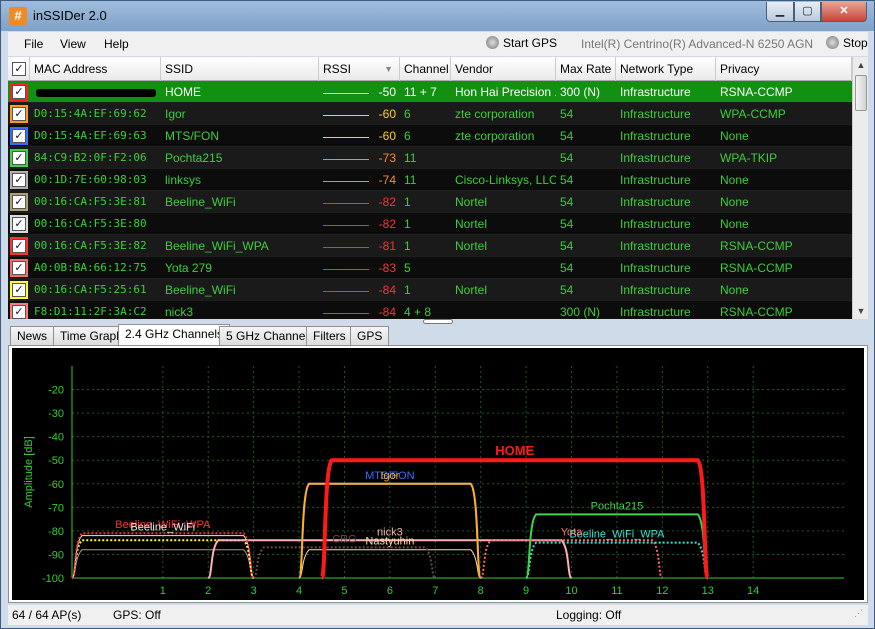 The width and height of the screenshot is (875, 629). I want to click on header-mac: MAC Address, so click(95, 69).